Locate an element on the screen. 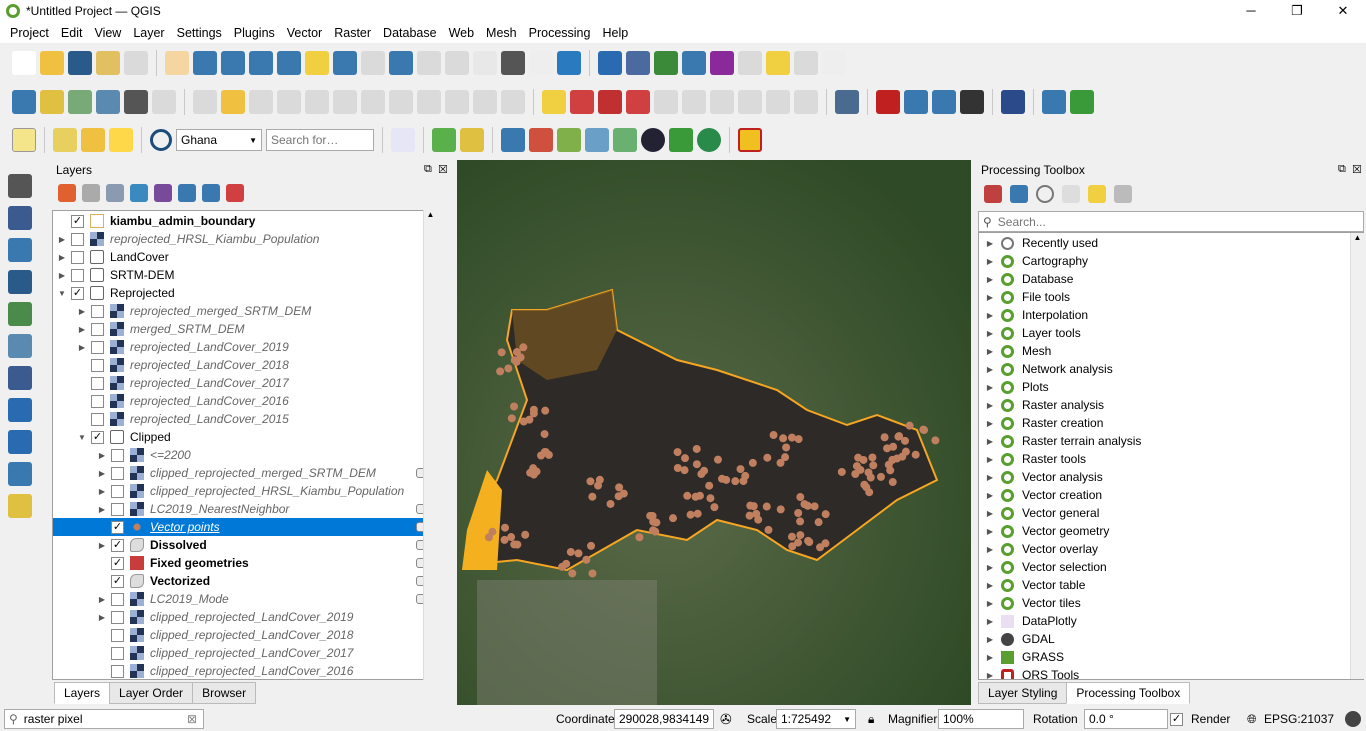  processing-provider-item: ▶ Vector geometry is located at coordinates (1044, 531).